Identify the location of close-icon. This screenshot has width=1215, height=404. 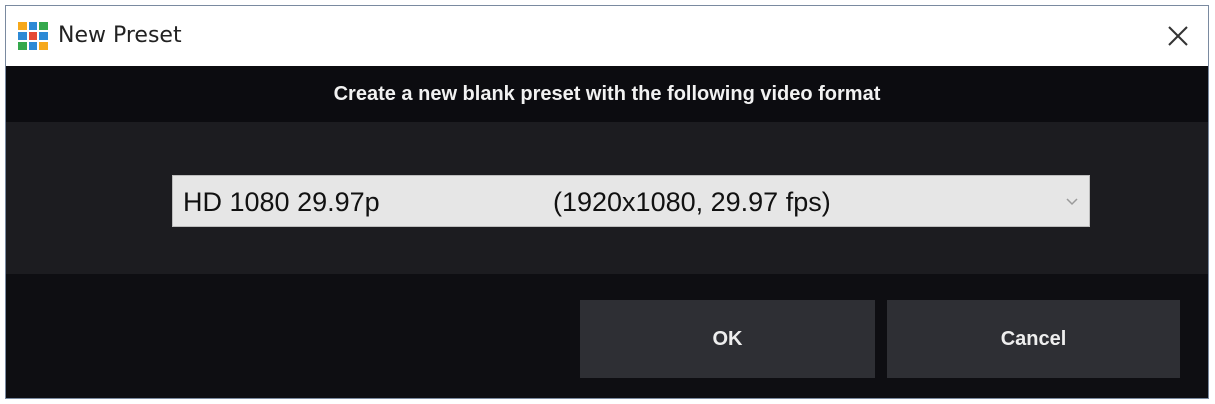
(1178, 36).